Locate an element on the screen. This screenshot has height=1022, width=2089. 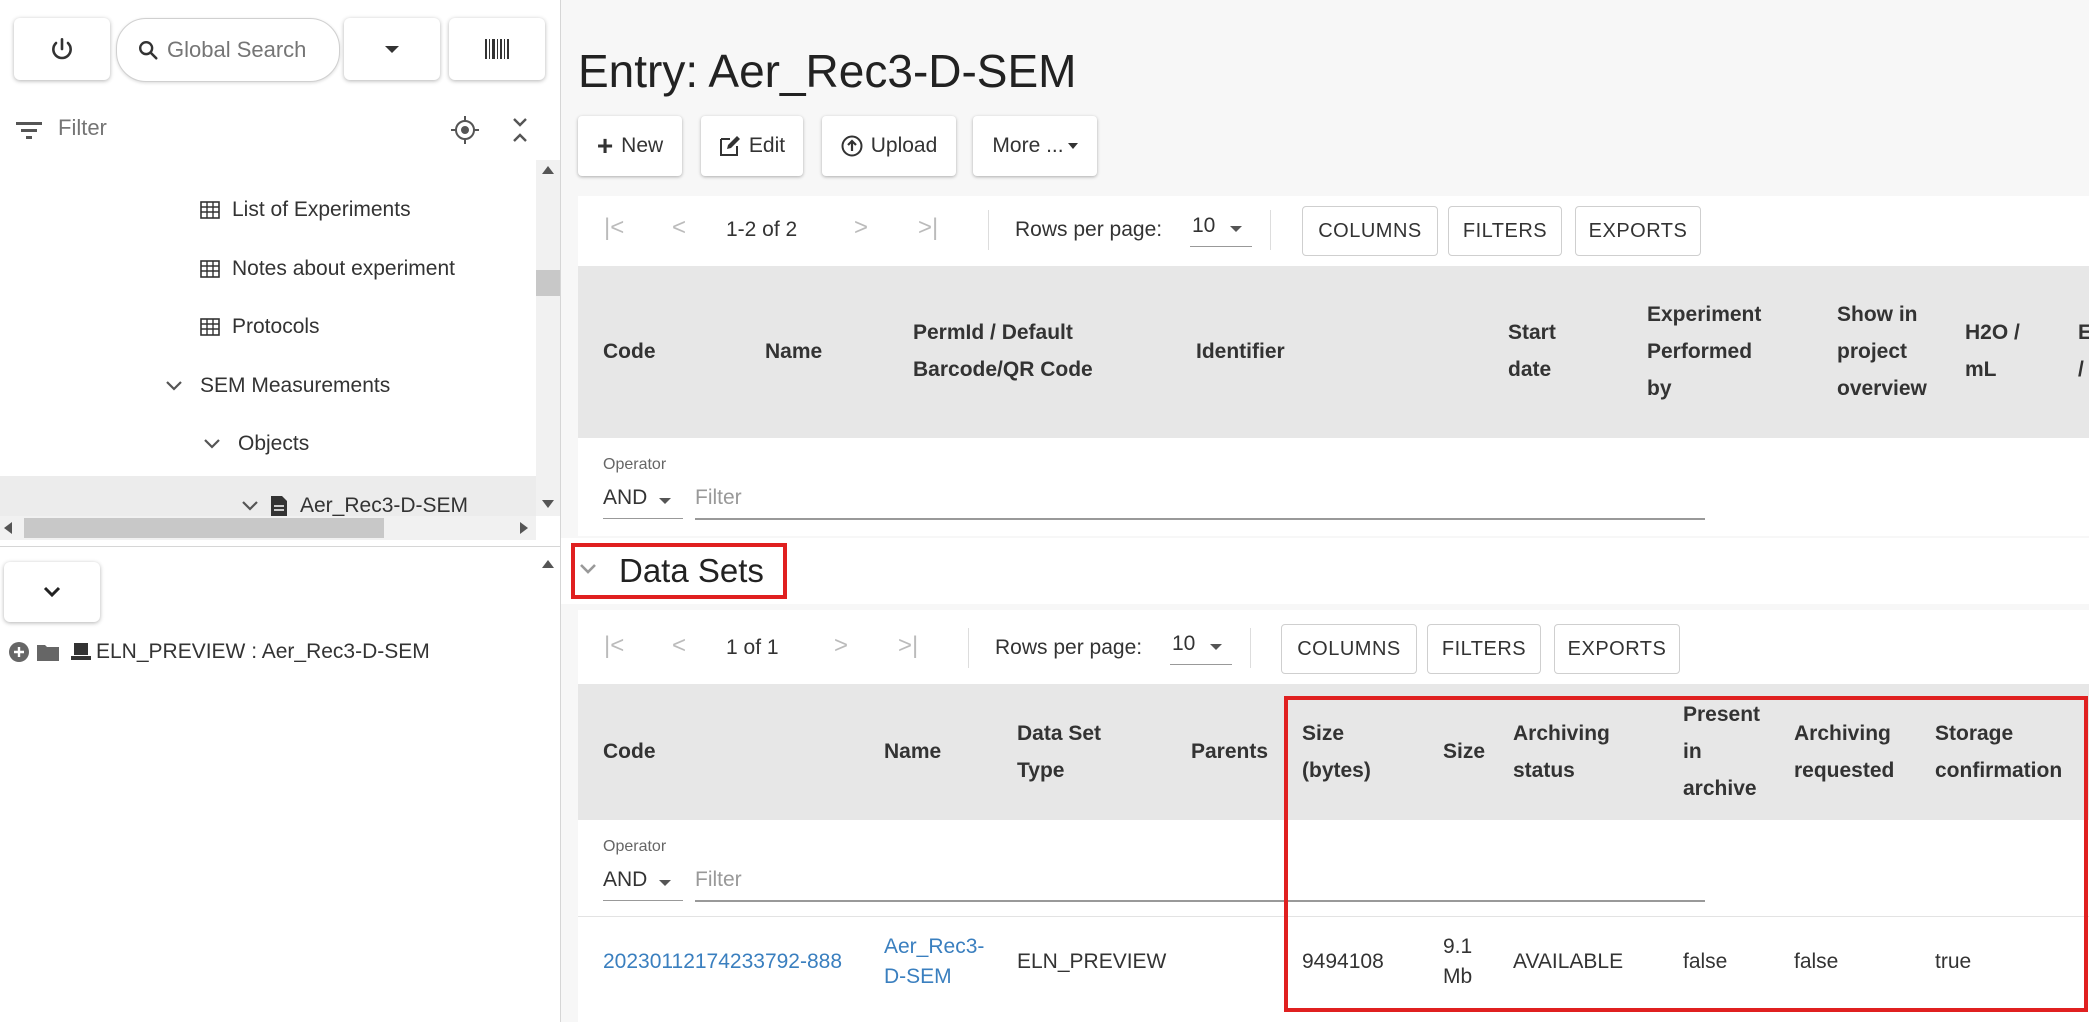
edit-button: Edit is located at coordinates (752, 146).